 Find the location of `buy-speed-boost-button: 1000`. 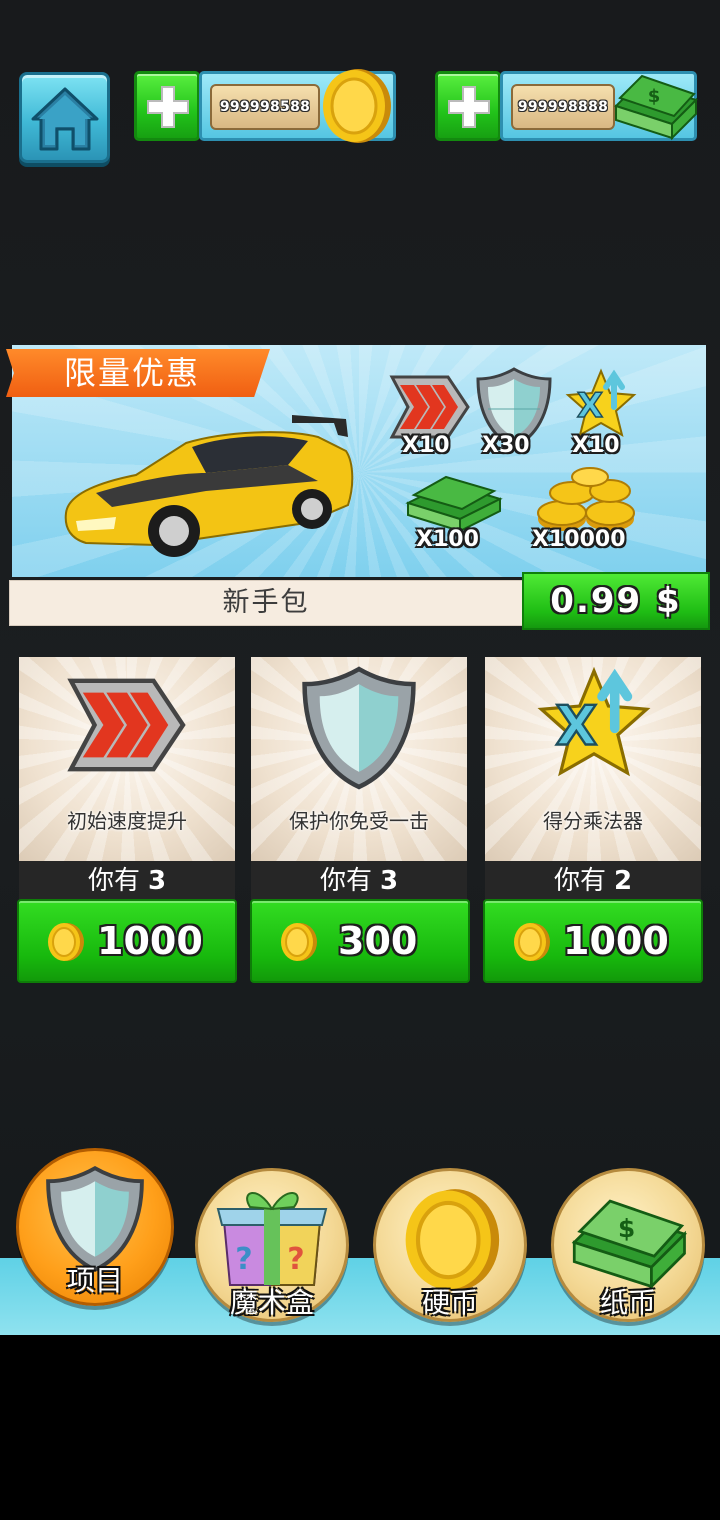

buy-speed-boost-button: 1000 is located at coordinates (127, 941).